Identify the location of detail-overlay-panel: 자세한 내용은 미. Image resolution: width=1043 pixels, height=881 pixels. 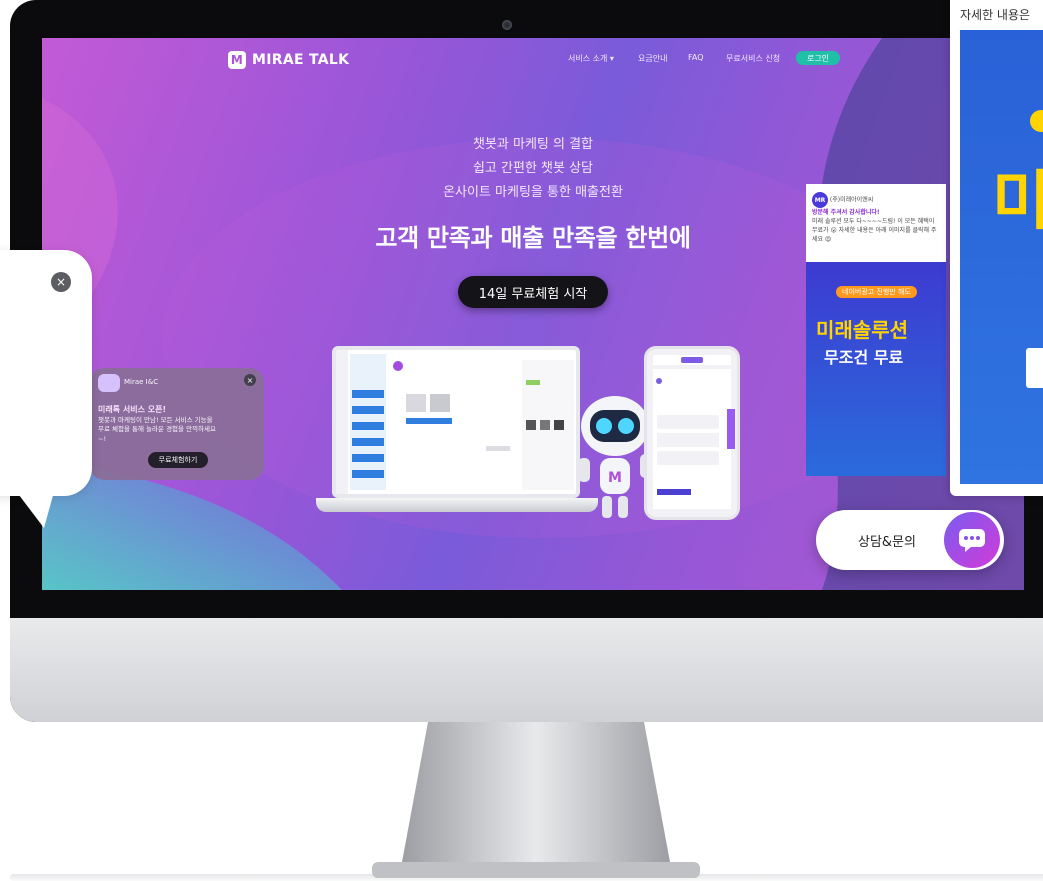
(996, 248).